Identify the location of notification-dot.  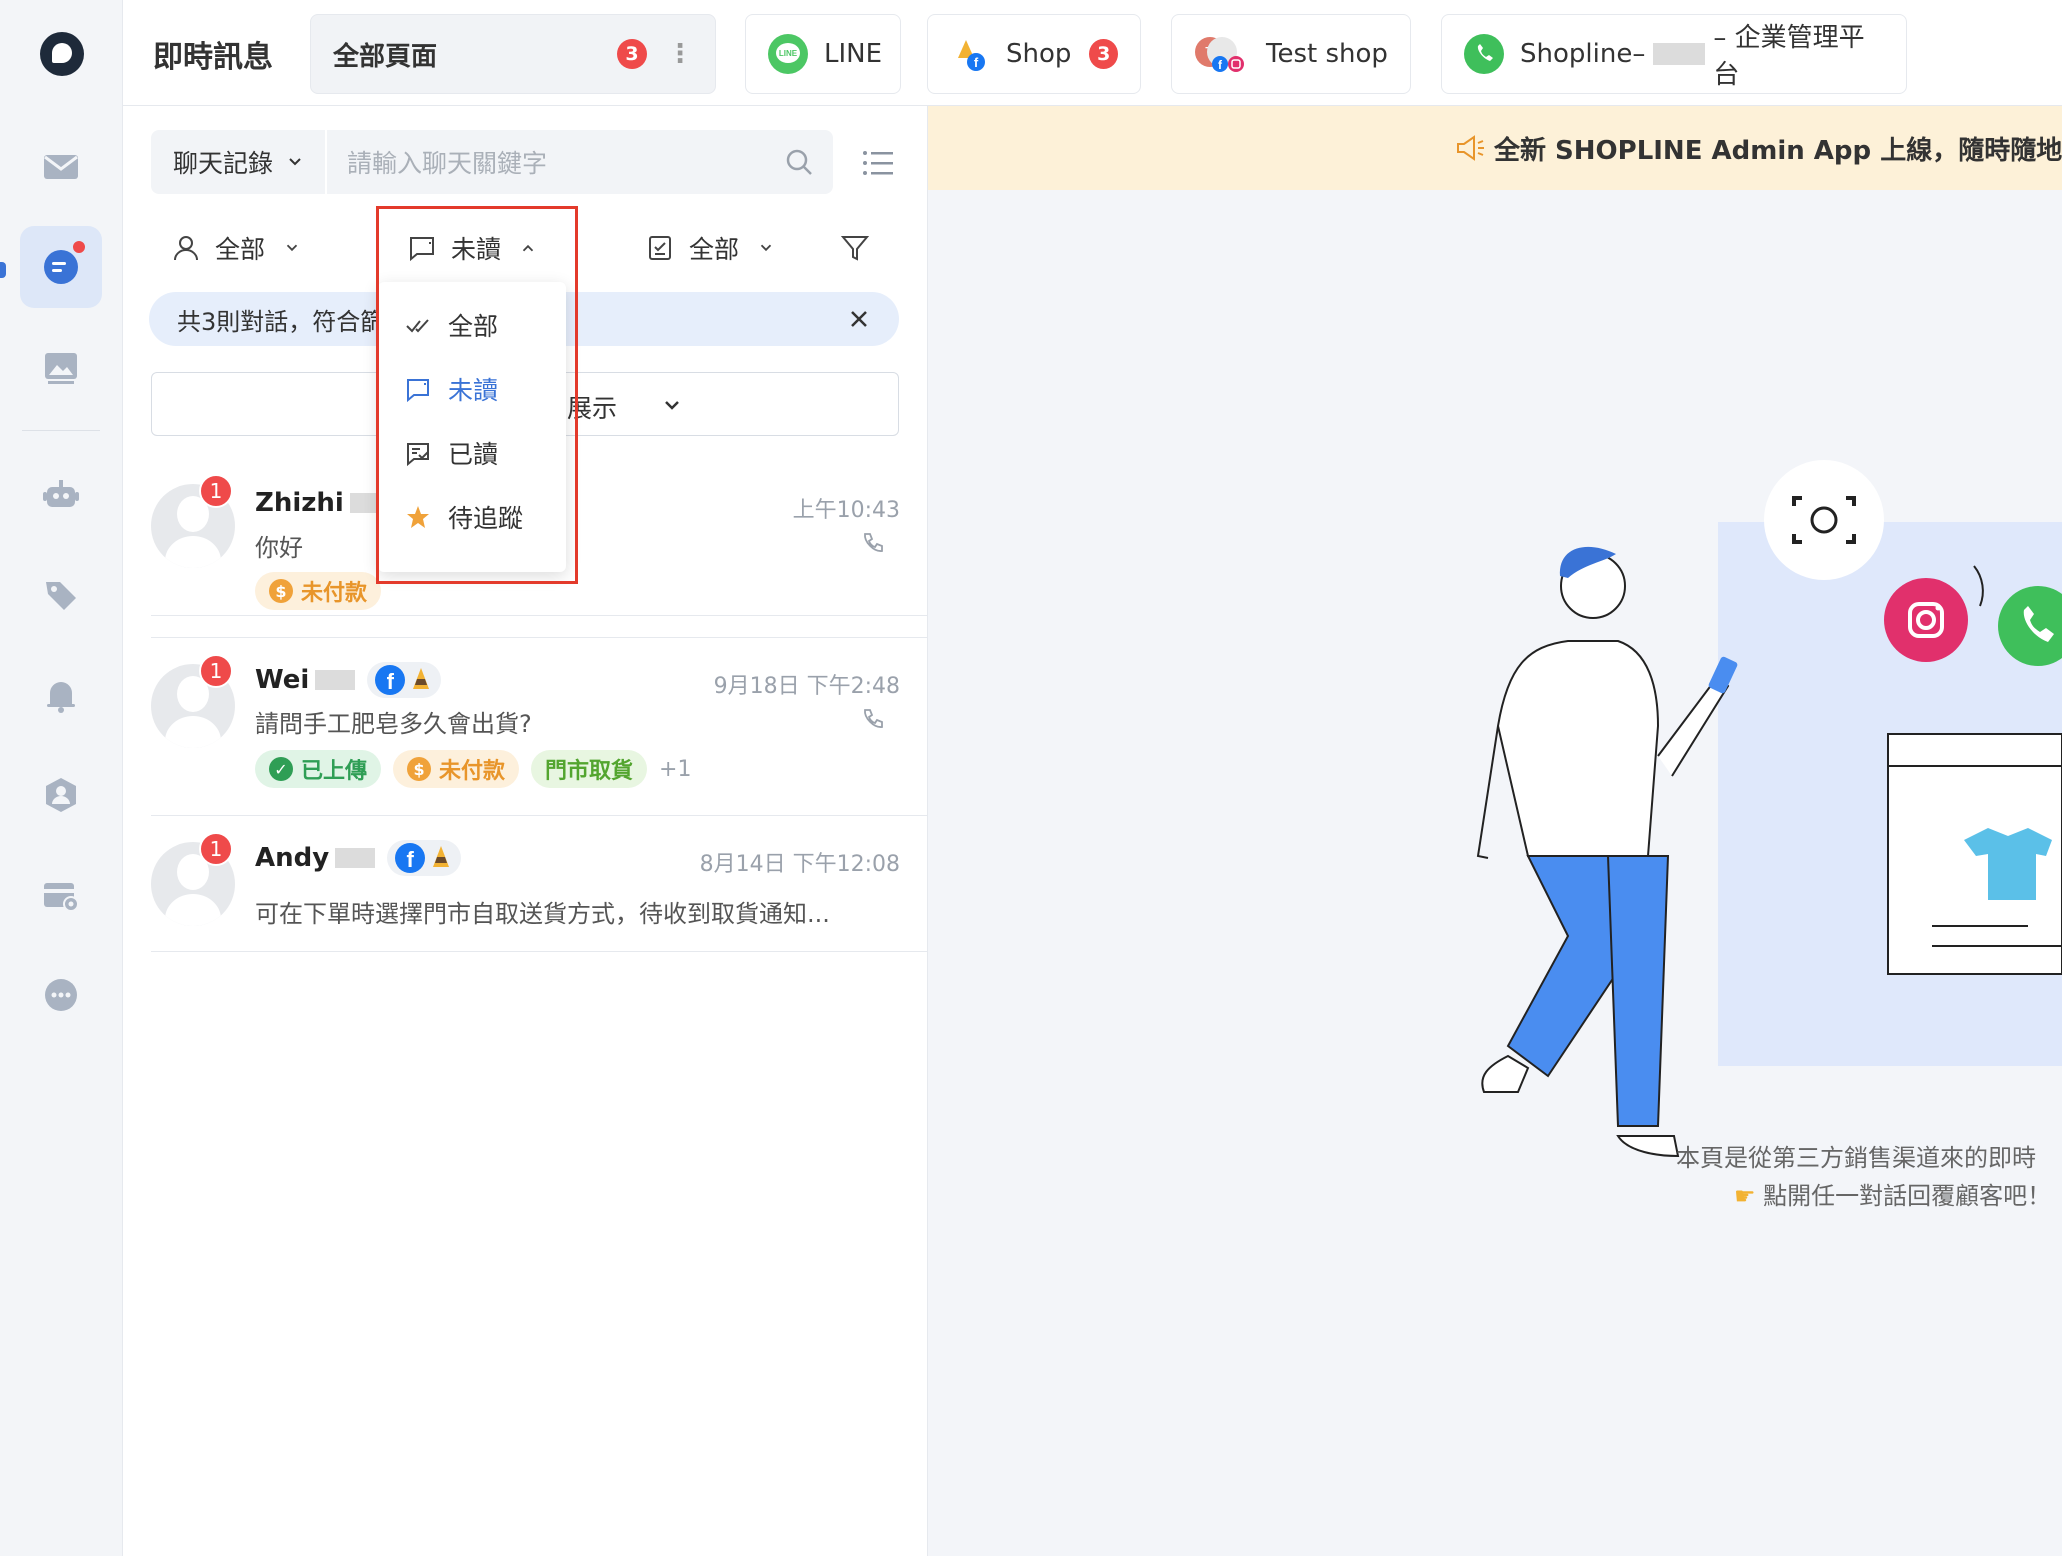
(79, 247).